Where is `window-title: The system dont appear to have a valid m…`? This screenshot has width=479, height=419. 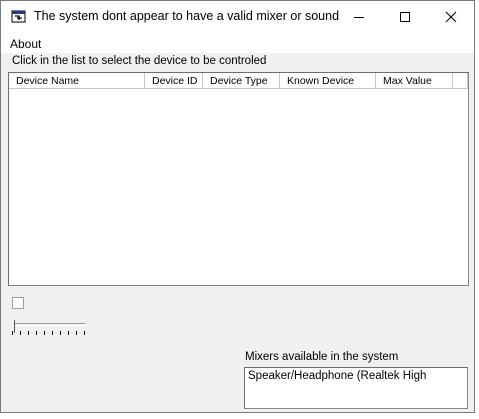 window-title: The system dont appear to have a valid m… is located at coordinates (186, 16).